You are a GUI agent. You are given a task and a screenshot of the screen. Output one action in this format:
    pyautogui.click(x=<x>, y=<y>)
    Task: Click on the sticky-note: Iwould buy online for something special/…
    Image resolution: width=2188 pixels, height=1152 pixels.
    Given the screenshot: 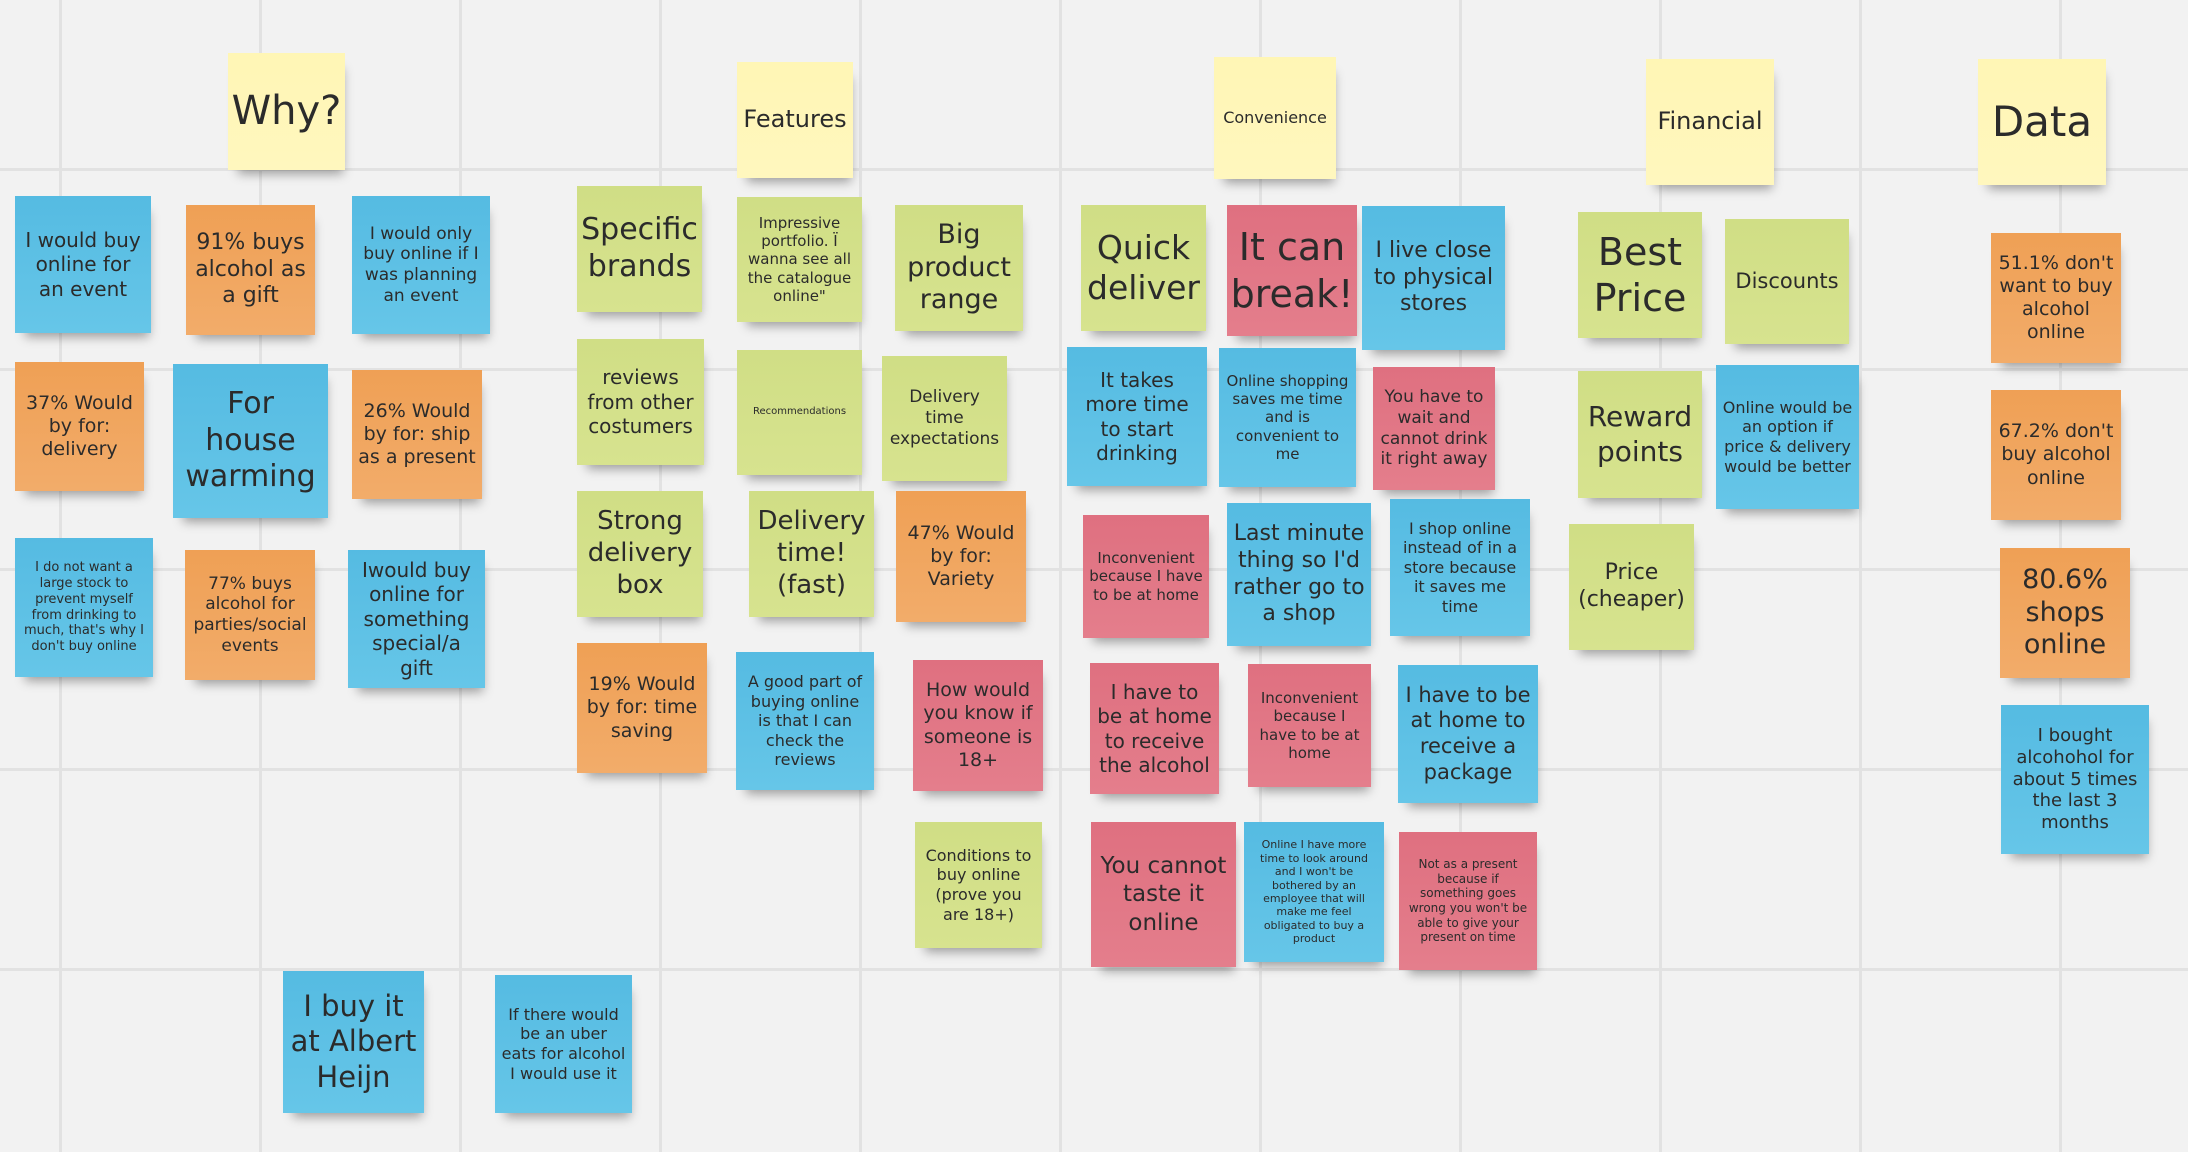 What is the action you would take?
    pyautogui.click(x=416, y=619)
    